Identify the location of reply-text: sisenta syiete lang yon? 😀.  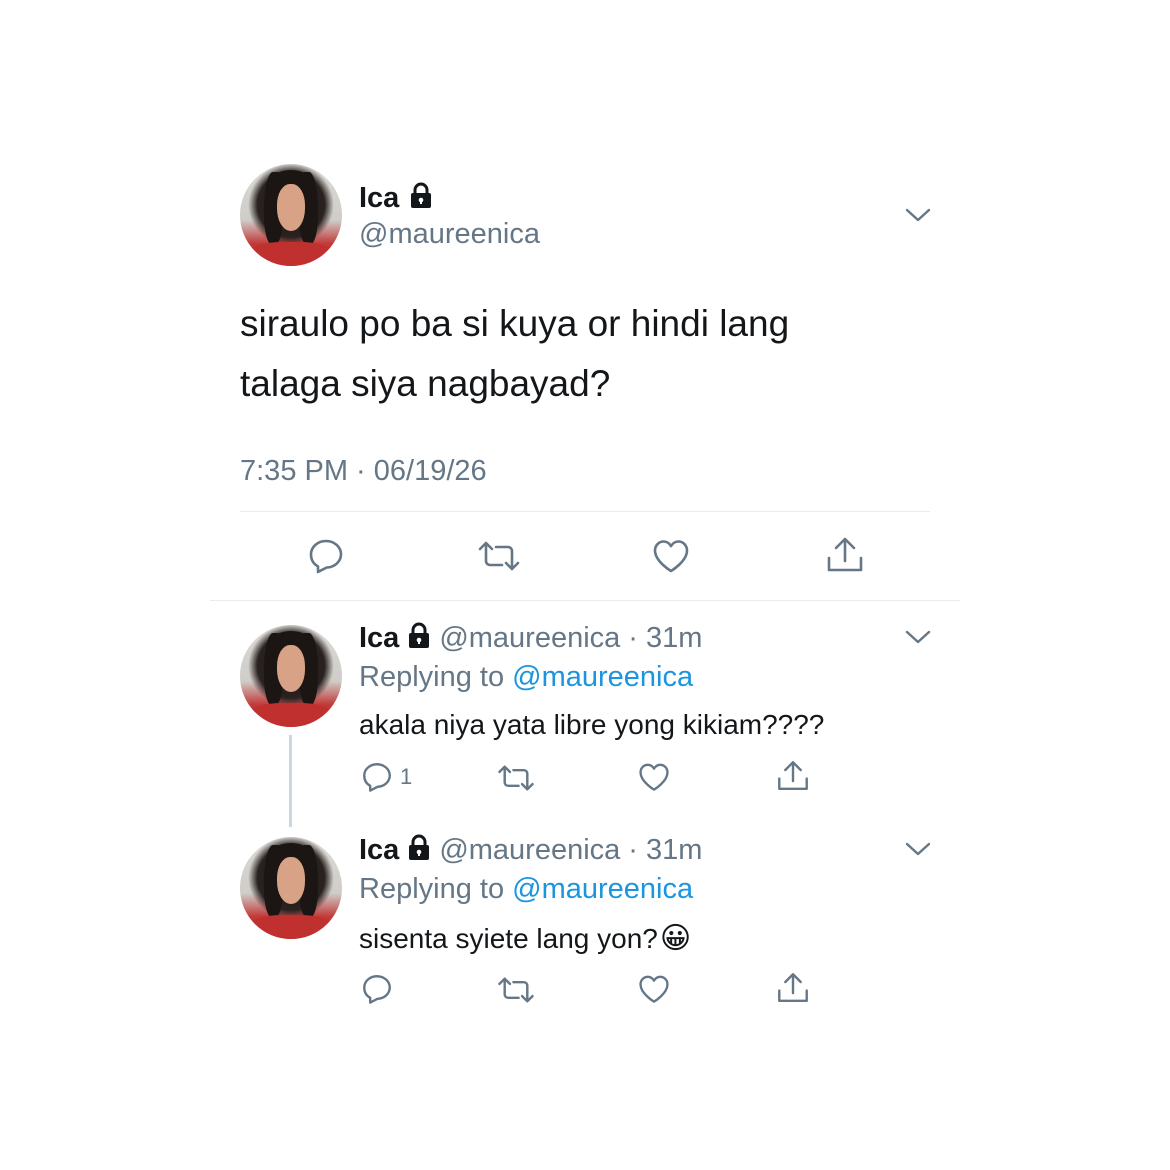
(525, 938).